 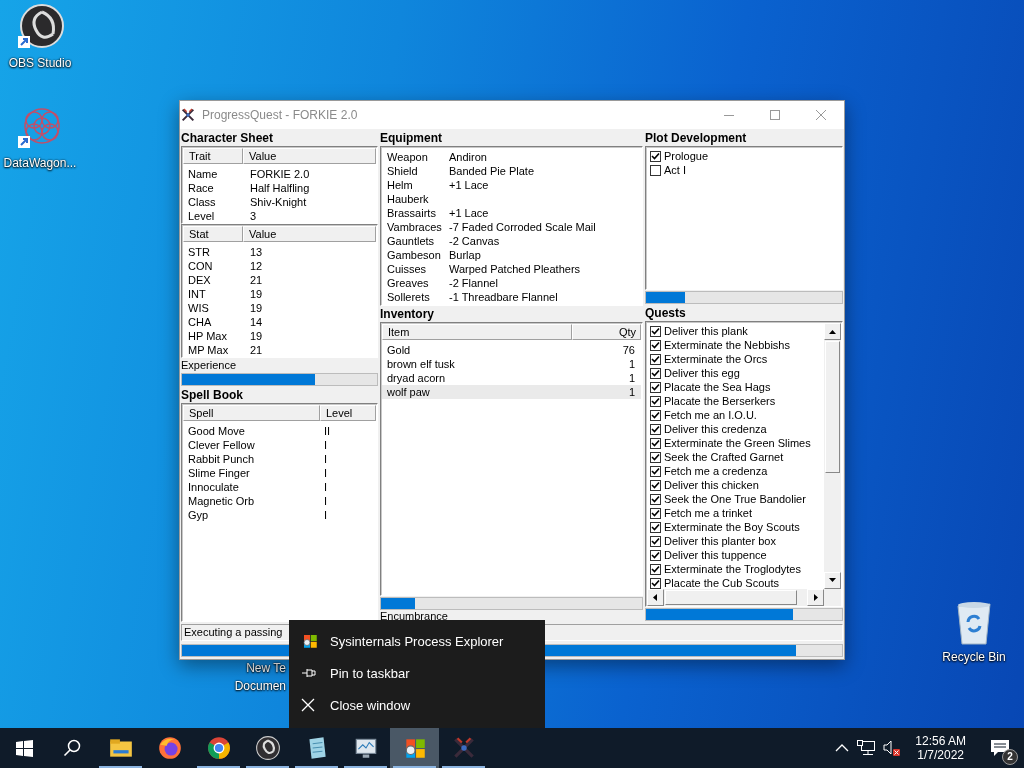 What do you see at coordinates (280, 174) in the screenshot?
I see `table-cell: FORKIE 2.0` at bounding box center [280, 174].